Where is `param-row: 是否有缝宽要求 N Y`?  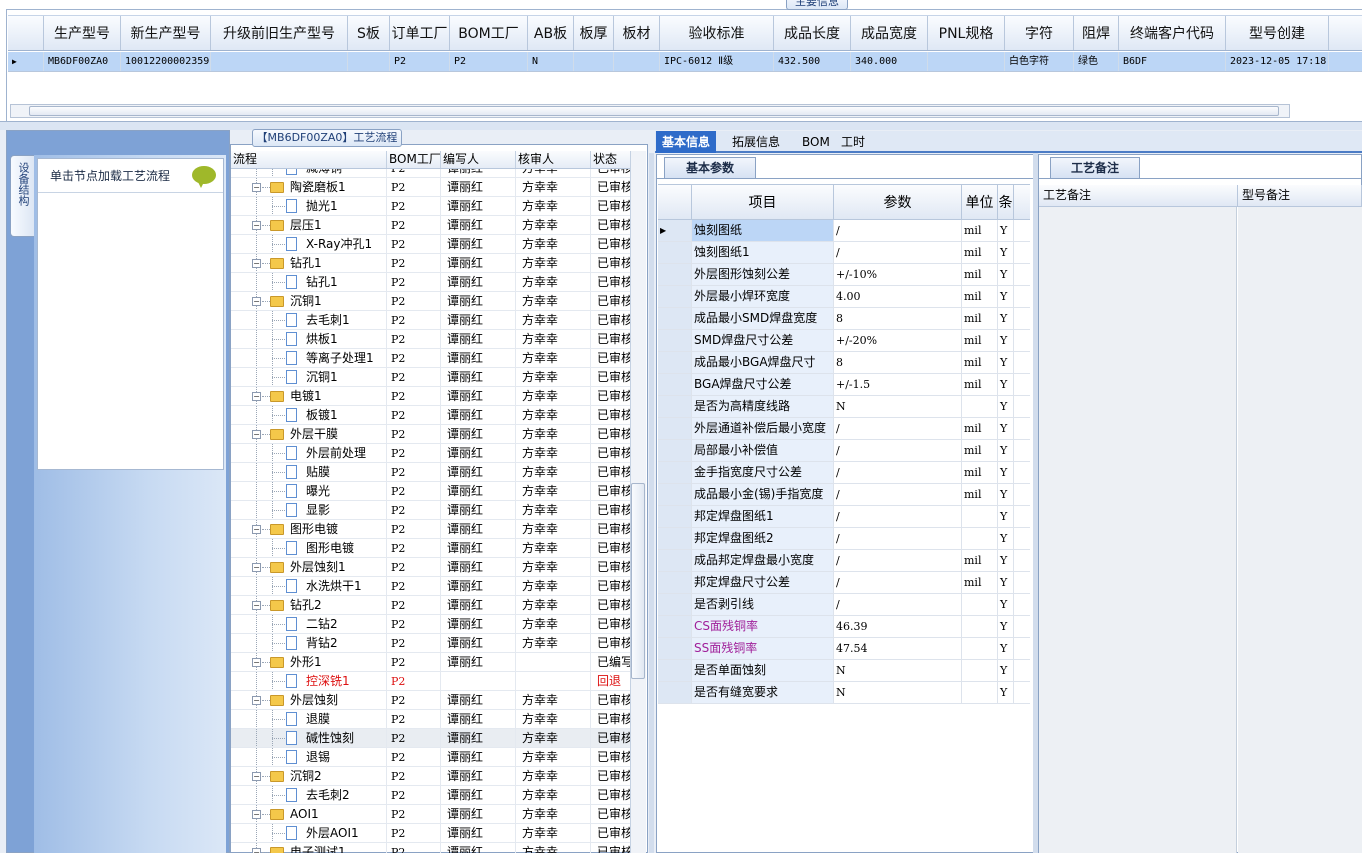 param-row: 是否有缝宽要求 N Y is located at coordinates (844, 693).